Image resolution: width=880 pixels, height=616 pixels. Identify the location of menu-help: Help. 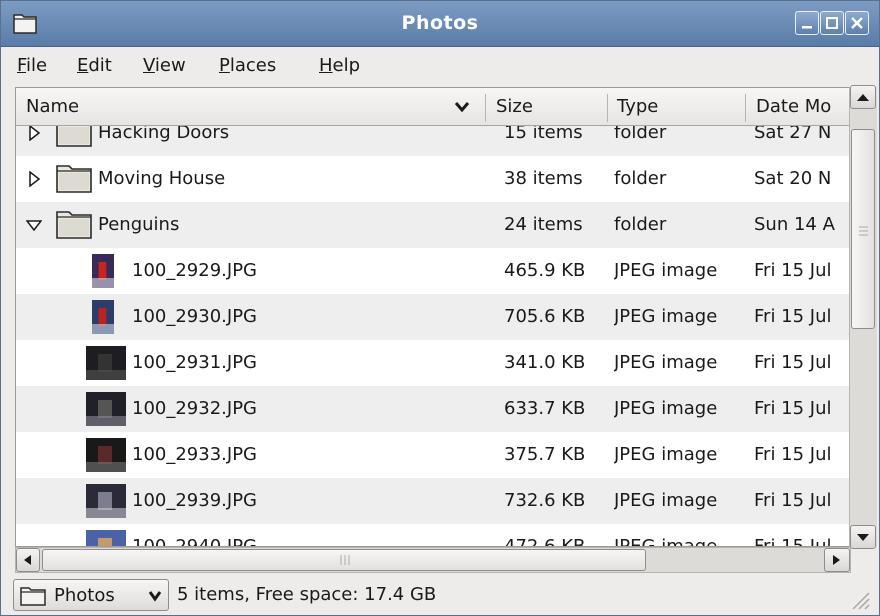
(339, 65).